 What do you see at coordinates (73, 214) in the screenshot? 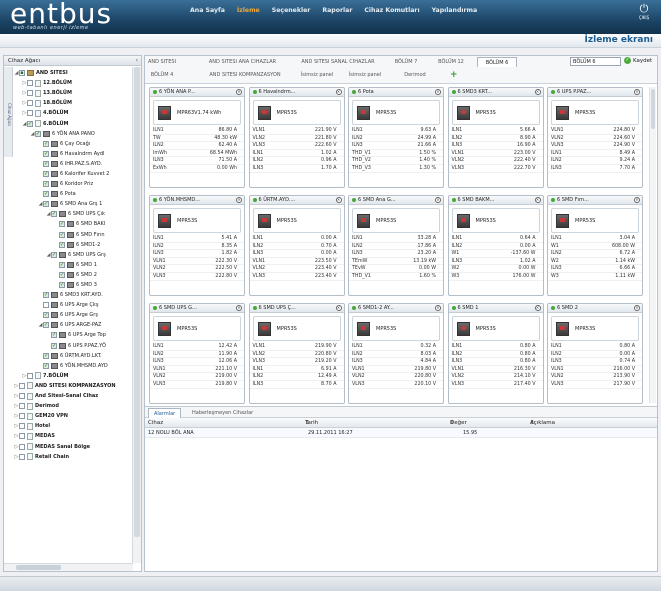
I see `tree-node: ◢ ✓ 6 SMD UPS Çık` at bounding box center [73, 214].